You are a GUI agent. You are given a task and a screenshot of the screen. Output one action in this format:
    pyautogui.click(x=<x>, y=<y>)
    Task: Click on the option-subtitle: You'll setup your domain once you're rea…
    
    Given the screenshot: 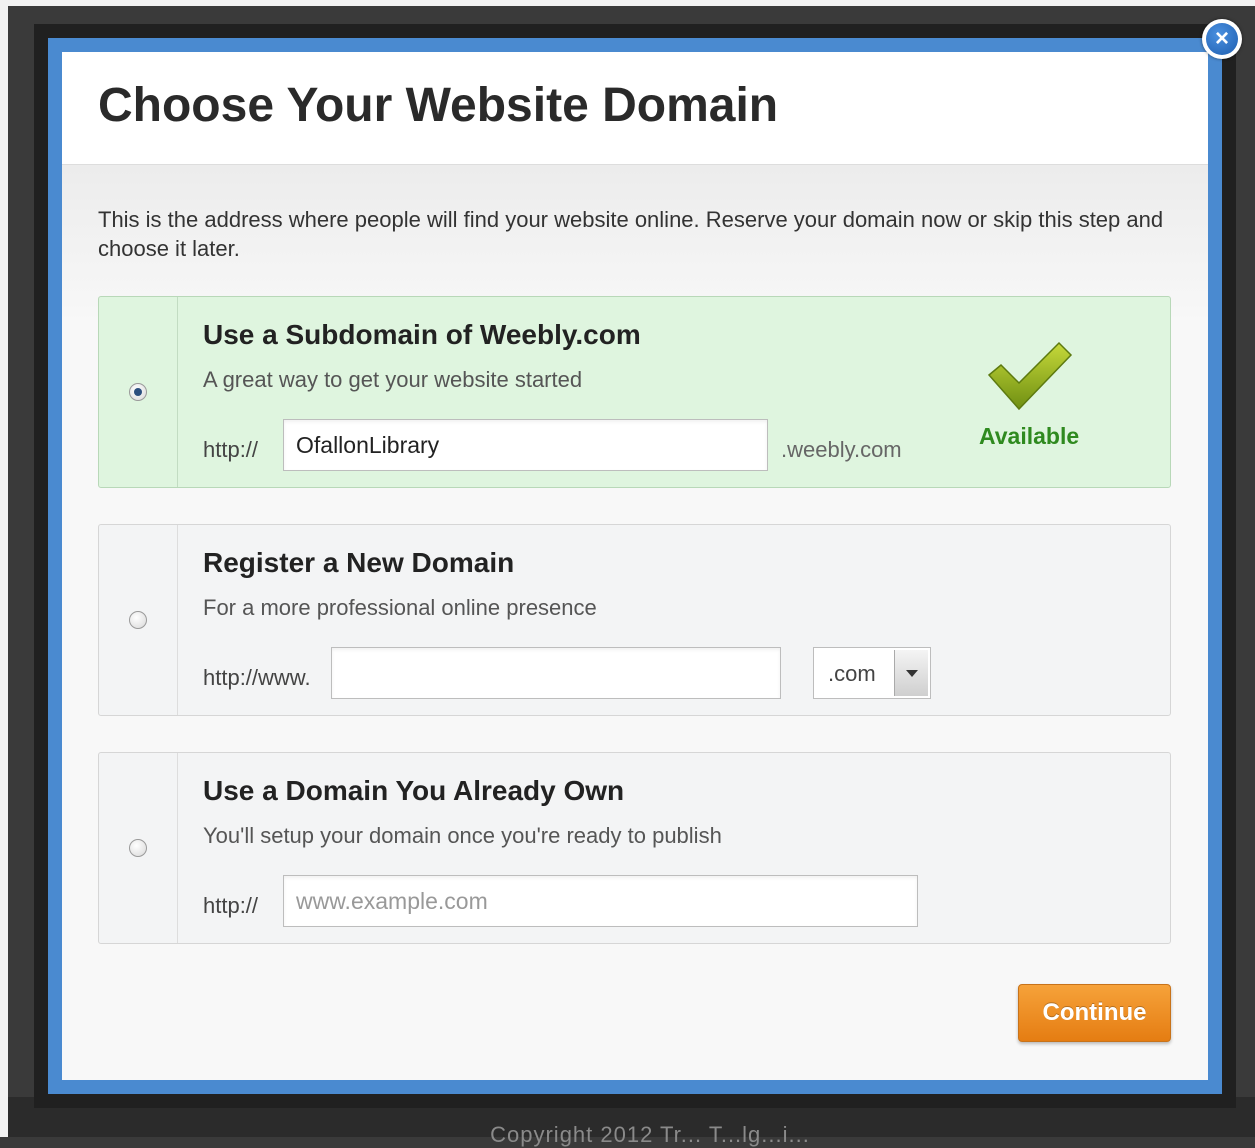 What is the action you would take?
    pyautogui.click(x=462, y=835)
    